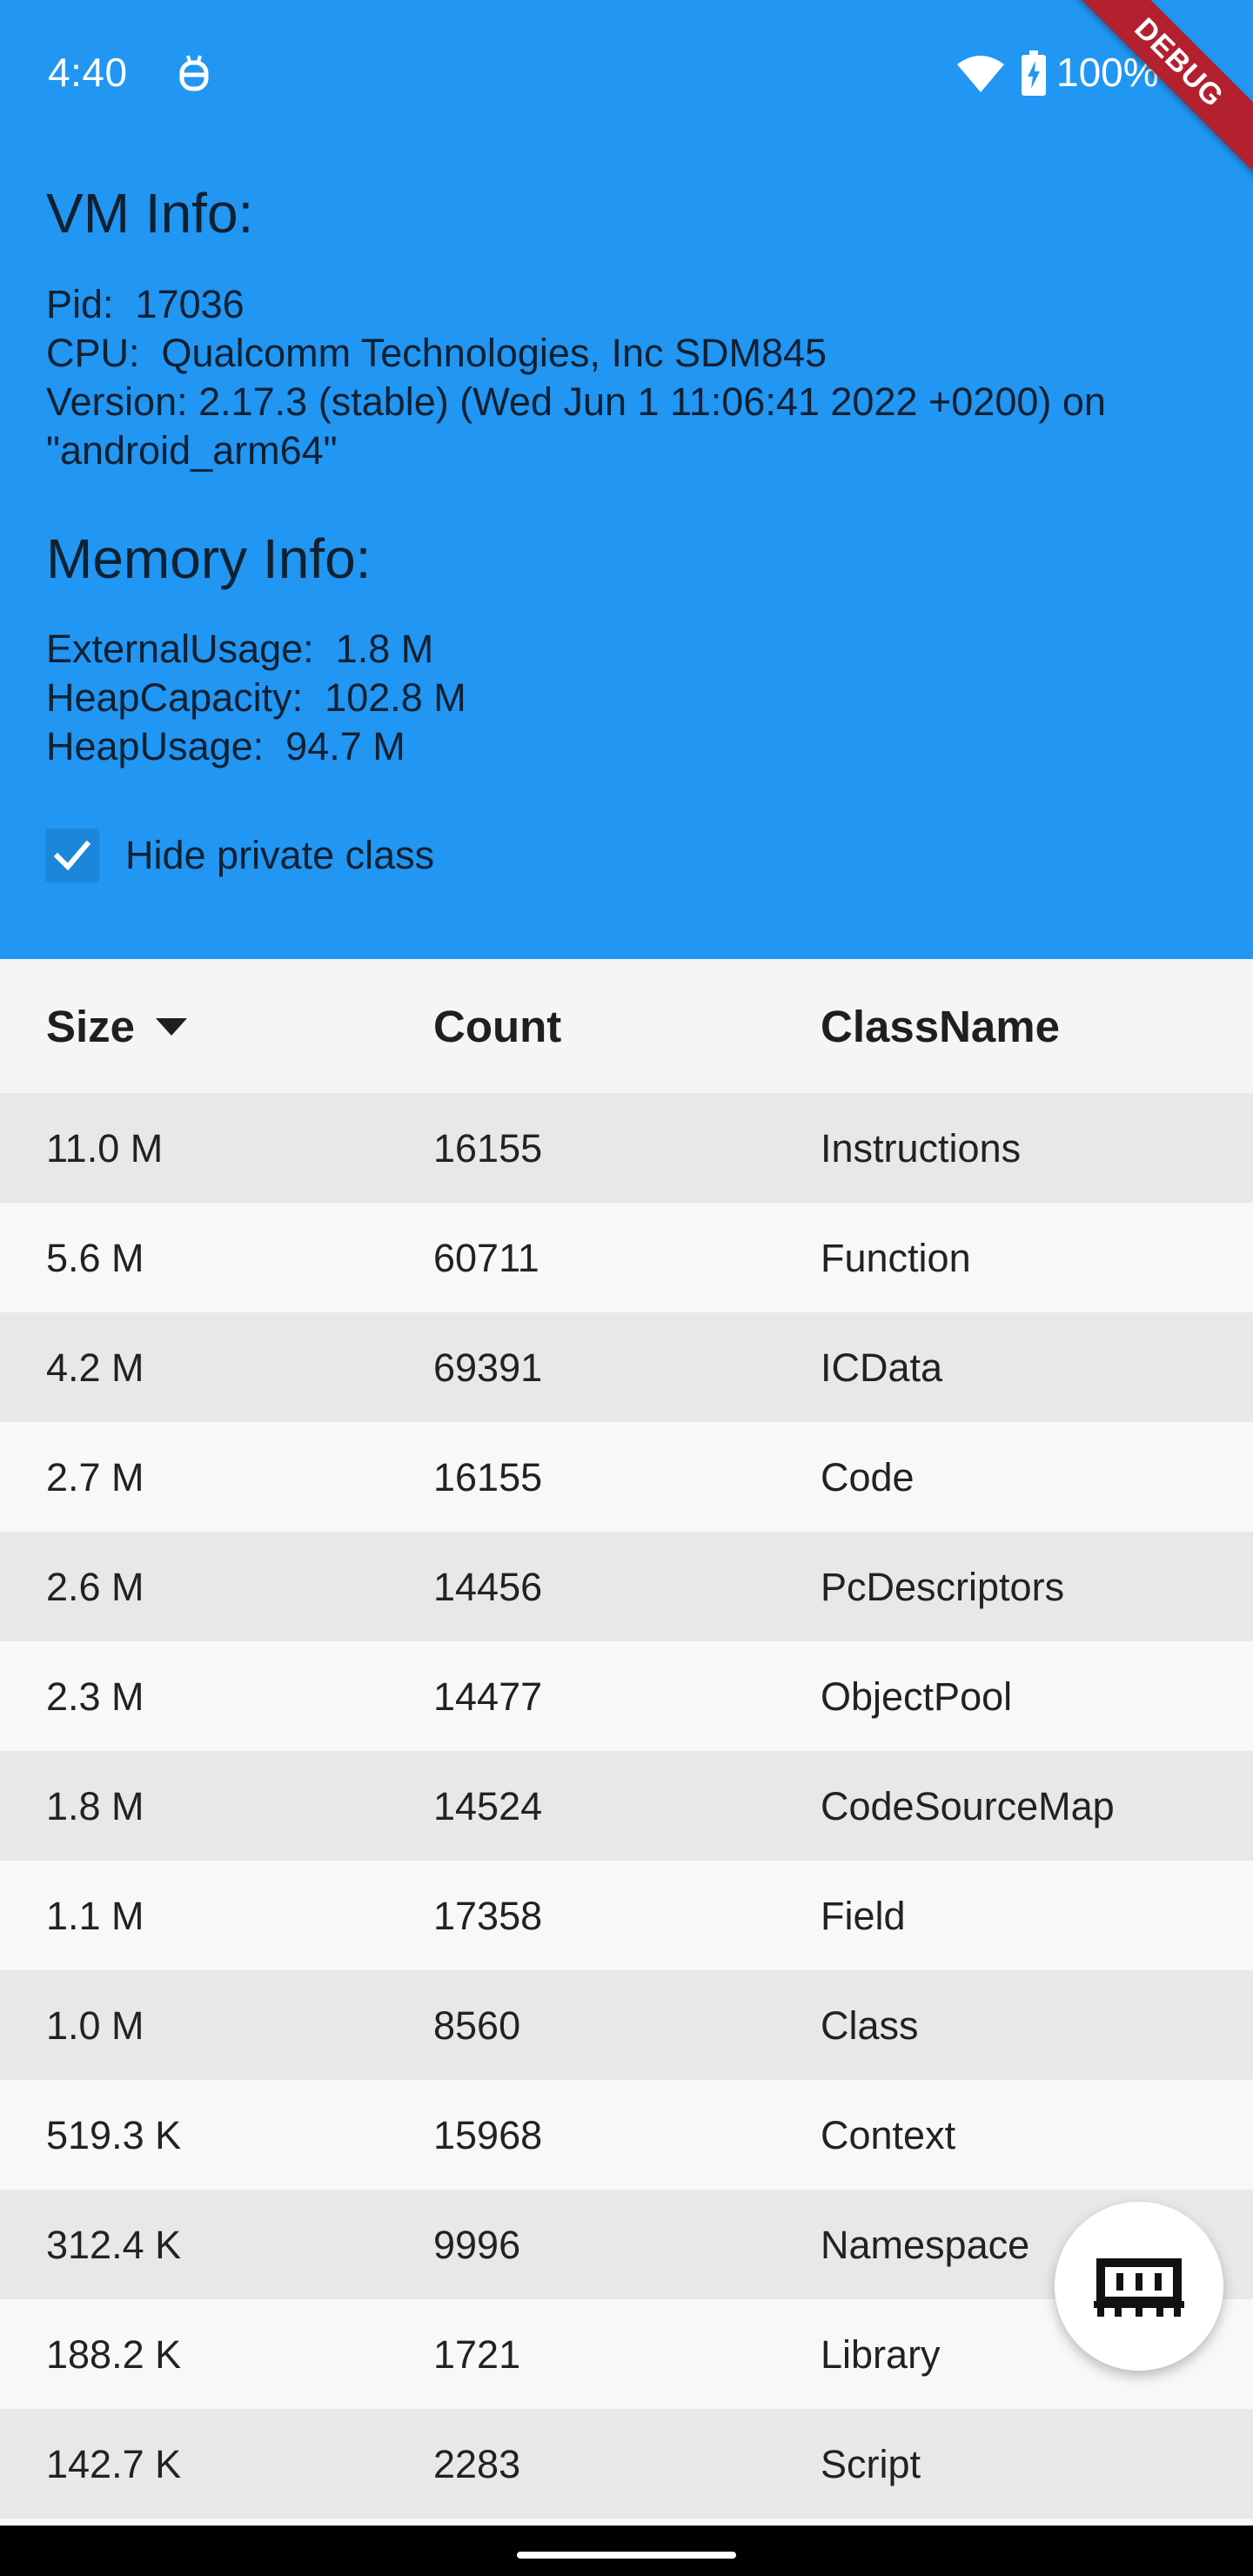 Image resolution: width=1253 pixels, height=2576 pixels. Describe the element at coordinates (626, 2551) in the screenshot. I see `navigation-bar` at that location.